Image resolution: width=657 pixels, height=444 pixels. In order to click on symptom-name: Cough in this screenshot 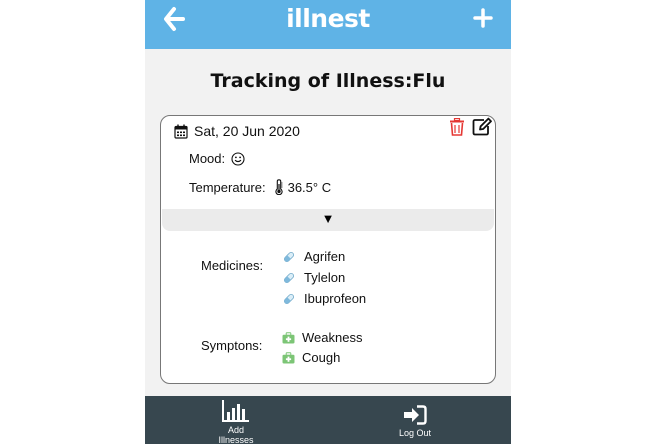, I will do `click(321, 357)`.